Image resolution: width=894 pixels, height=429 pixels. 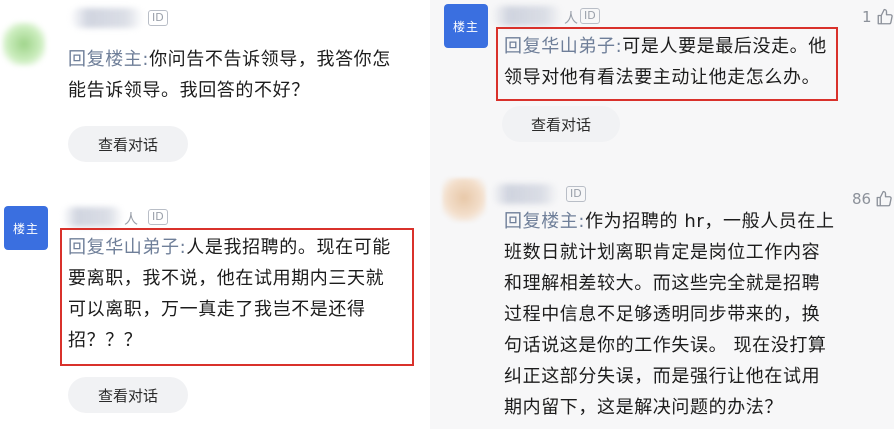 I want to click on comment-line: 领导对他有看法要主动让他走怎么办。, so click(x=662, y=77).